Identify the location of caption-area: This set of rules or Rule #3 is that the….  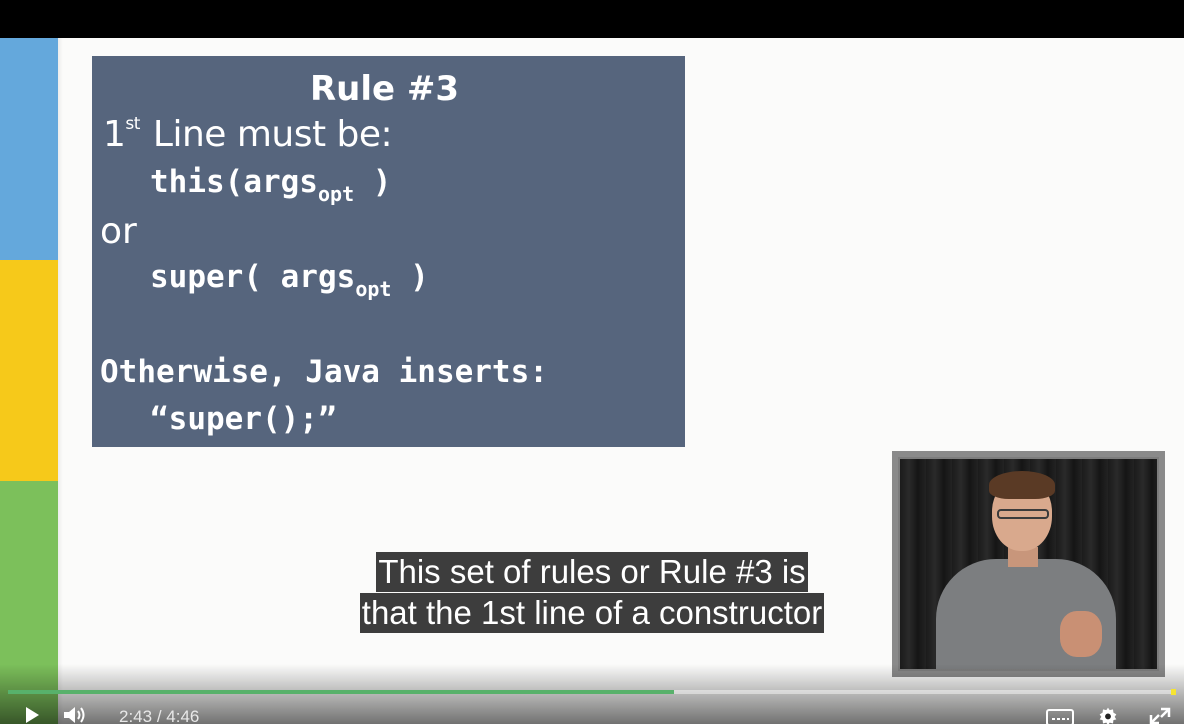
(592, 593).